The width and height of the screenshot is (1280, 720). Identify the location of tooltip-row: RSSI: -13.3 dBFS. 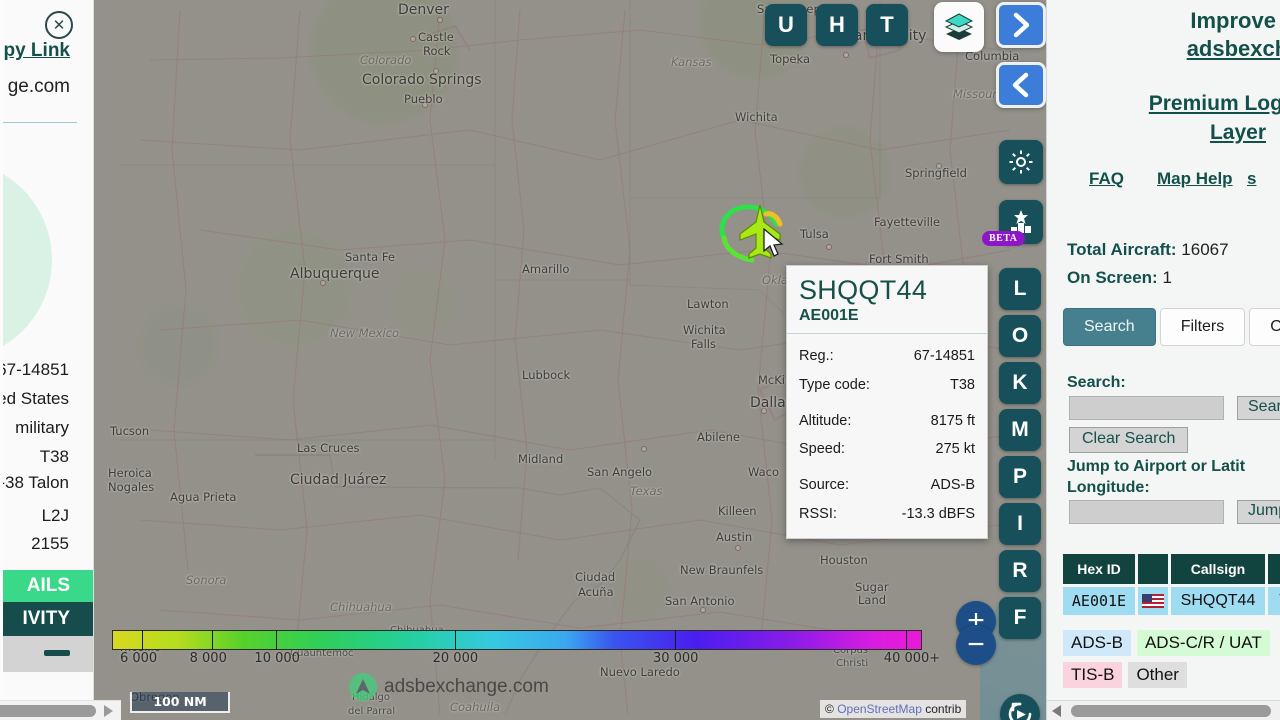
(887, 514).